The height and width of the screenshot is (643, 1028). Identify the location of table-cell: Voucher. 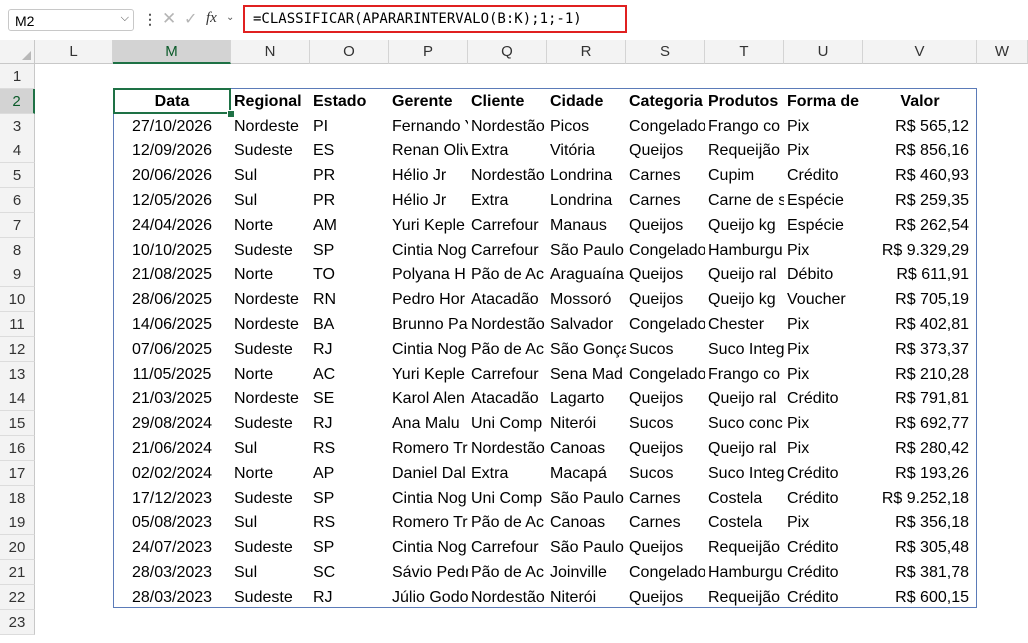
(823, 299).